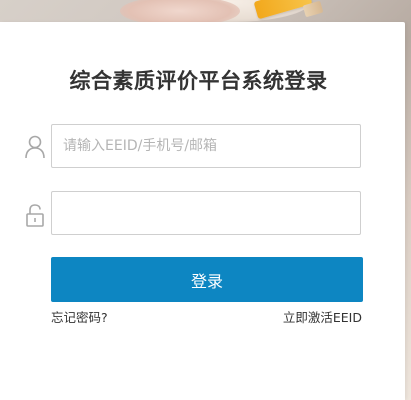  Describe the element at coordinates (206, 213) in the screenshot. I see `password-input` at that location.